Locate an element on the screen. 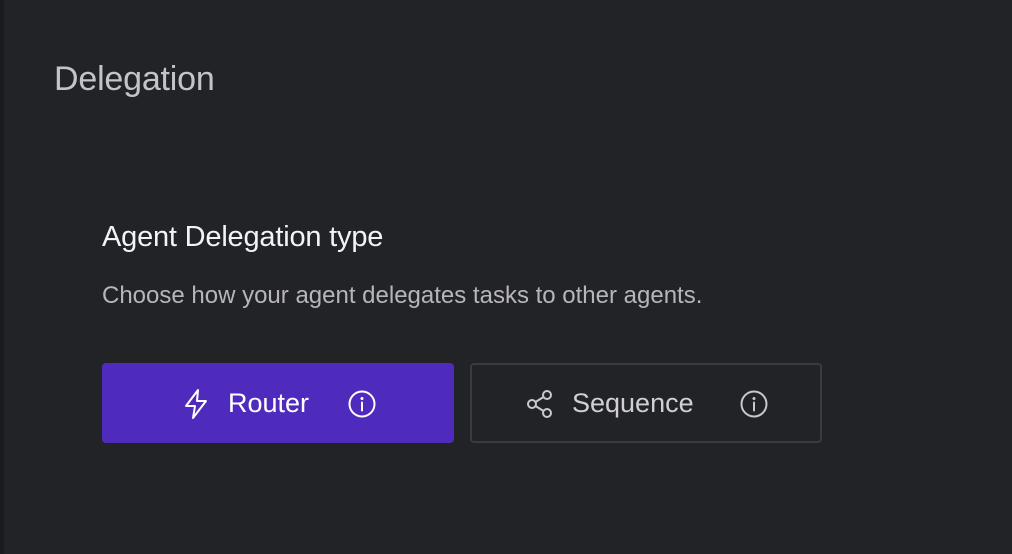 Image resolution: width=1012 pixels, height=554 pixels. router-option-button: Router is located at coordinates (278, 403).